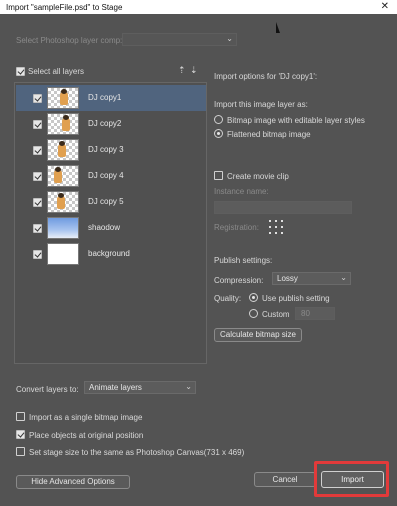 The height and width of the screenshot is (506, 397). What do you see at coordinates (218, 119) in the screenshot?
I see `radio-editable-styles` at bounding box center [218, 119].